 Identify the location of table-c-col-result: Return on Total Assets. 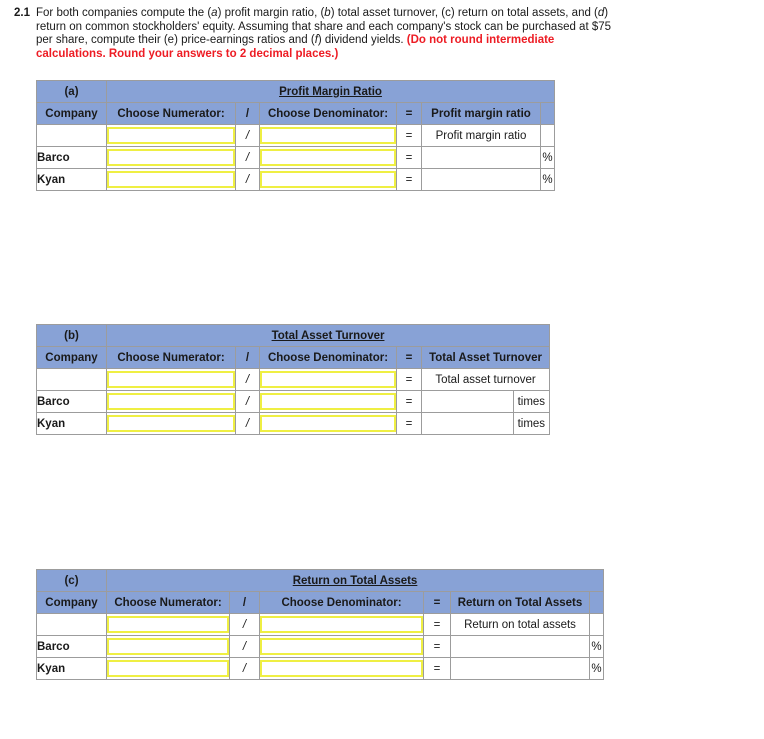
(520, 602).